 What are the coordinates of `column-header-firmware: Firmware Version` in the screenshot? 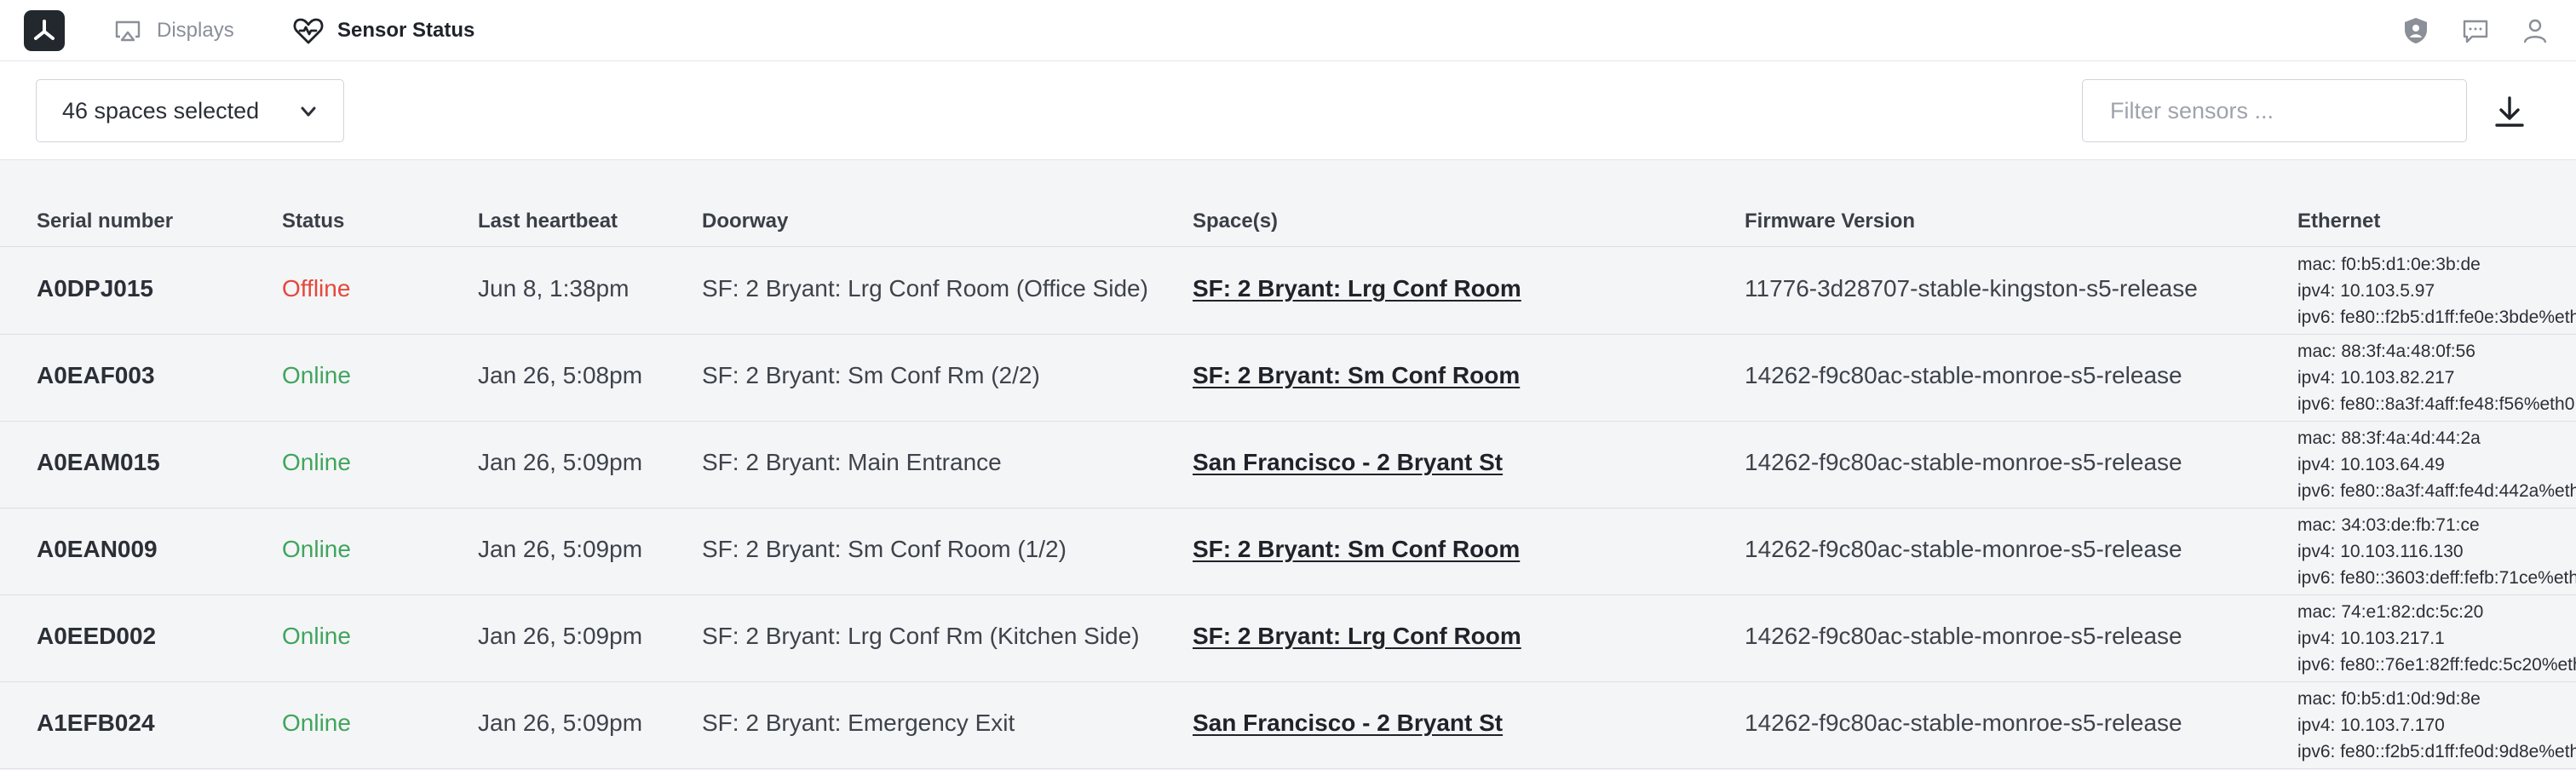 It's located at (1830, 221).